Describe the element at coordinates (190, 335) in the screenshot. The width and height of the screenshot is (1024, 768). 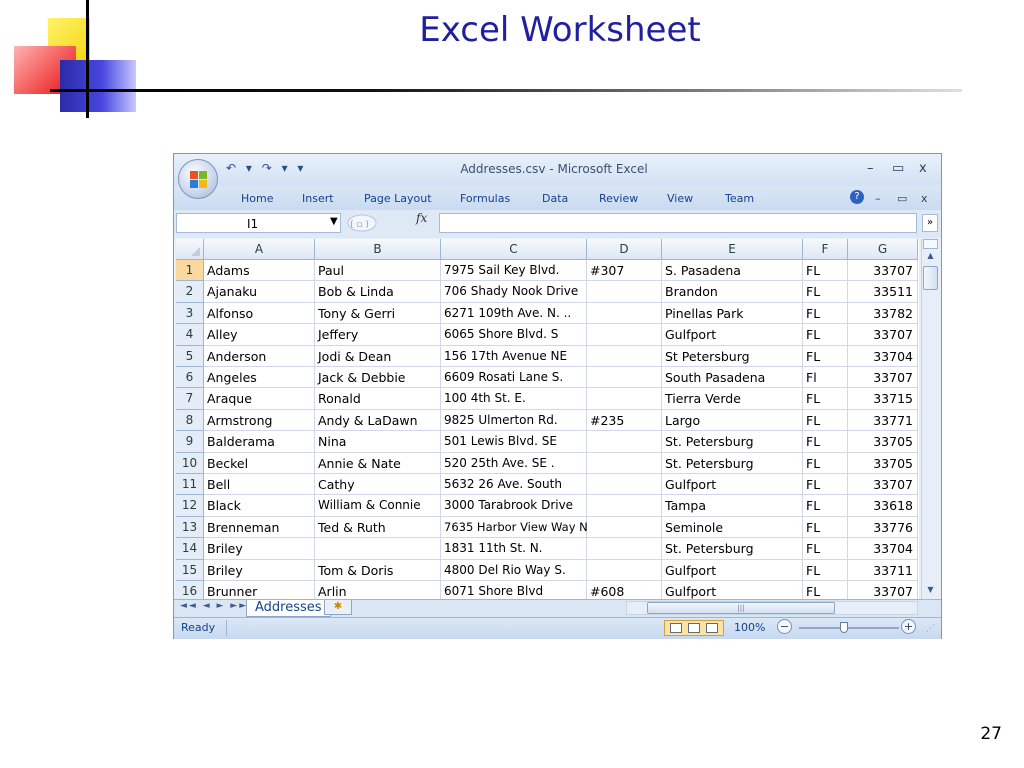
I see `row-header: 4` at that location.